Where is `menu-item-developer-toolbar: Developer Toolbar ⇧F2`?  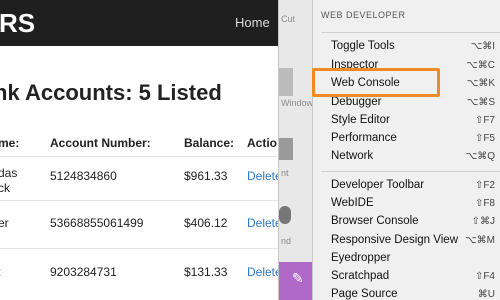
menu-item-developer-toolbar: Developer Toolbar ⇧F2 is located at coordinates (406, 186).